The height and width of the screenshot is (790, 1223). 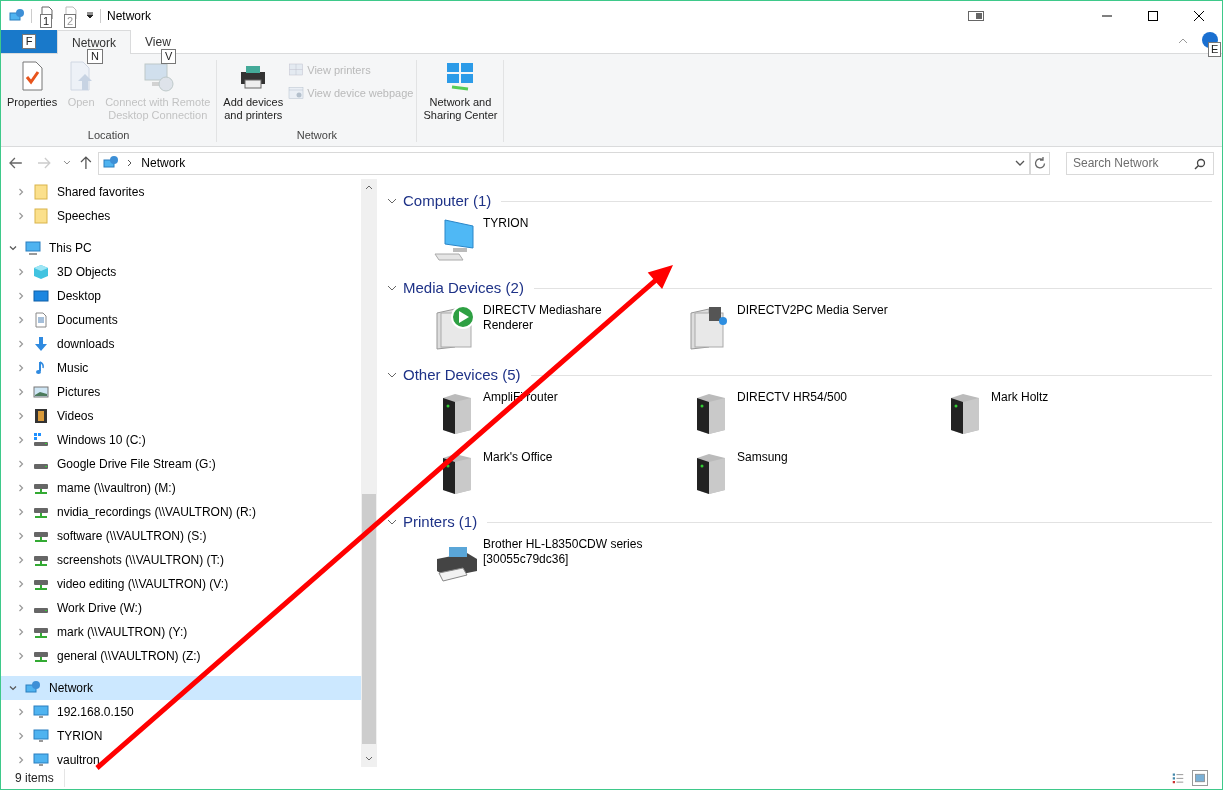 I want to click on nav-item: TYRION, so click(x=181, y=736).